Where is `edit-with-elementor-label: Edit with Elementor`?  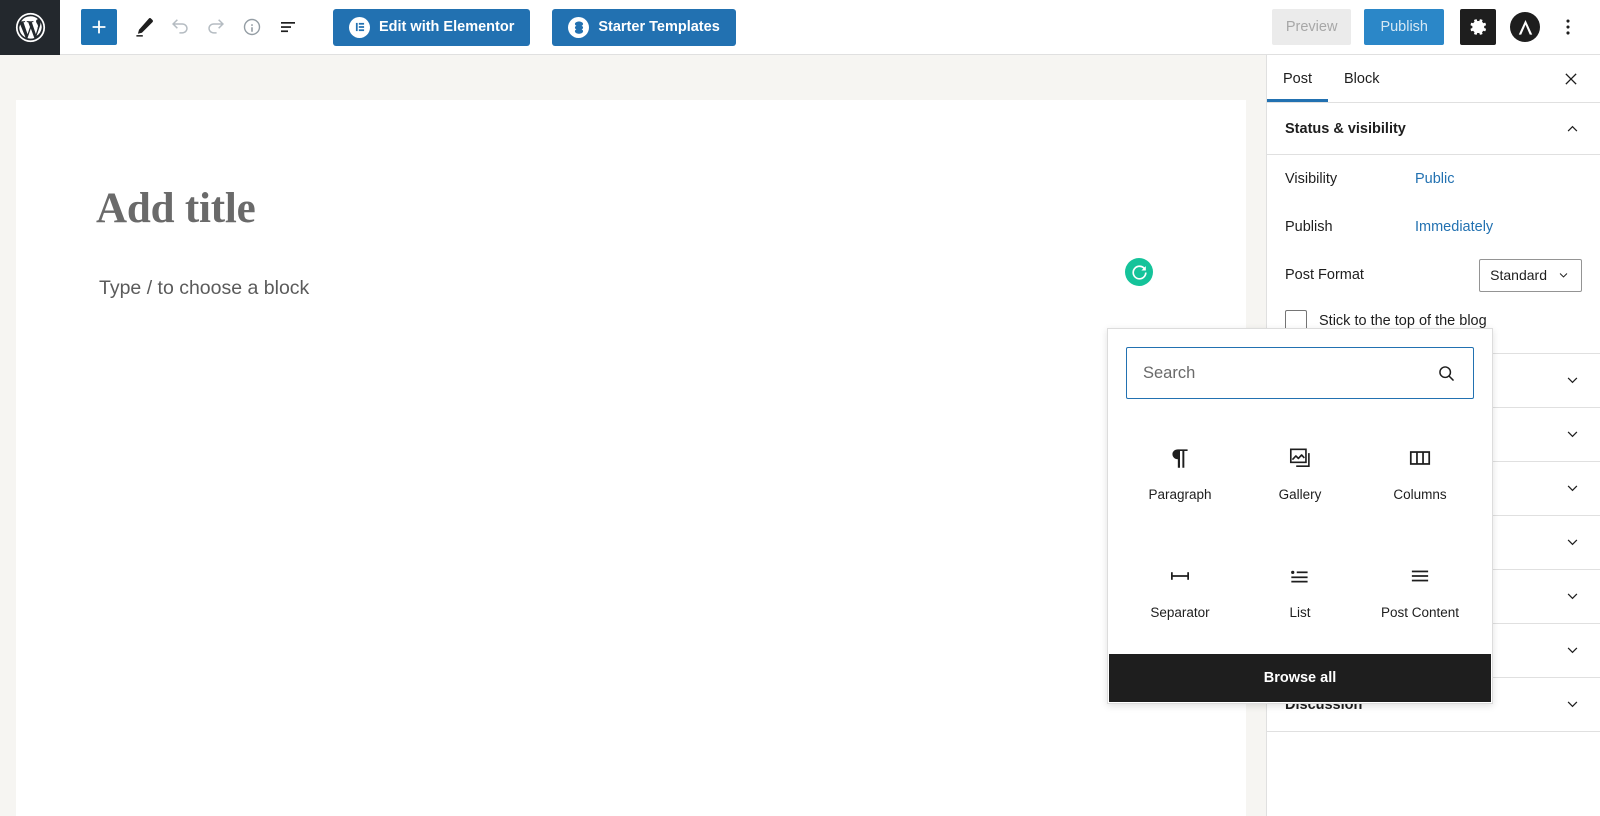
edit-with-elementor-label: Edit with Elementor is located at coordinates (447, 27).